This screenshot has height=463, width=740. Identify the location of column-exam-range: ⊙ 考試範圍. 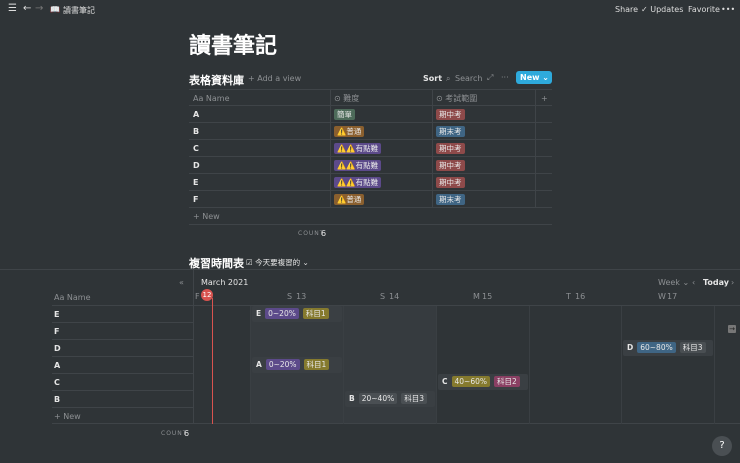
(454, 98).